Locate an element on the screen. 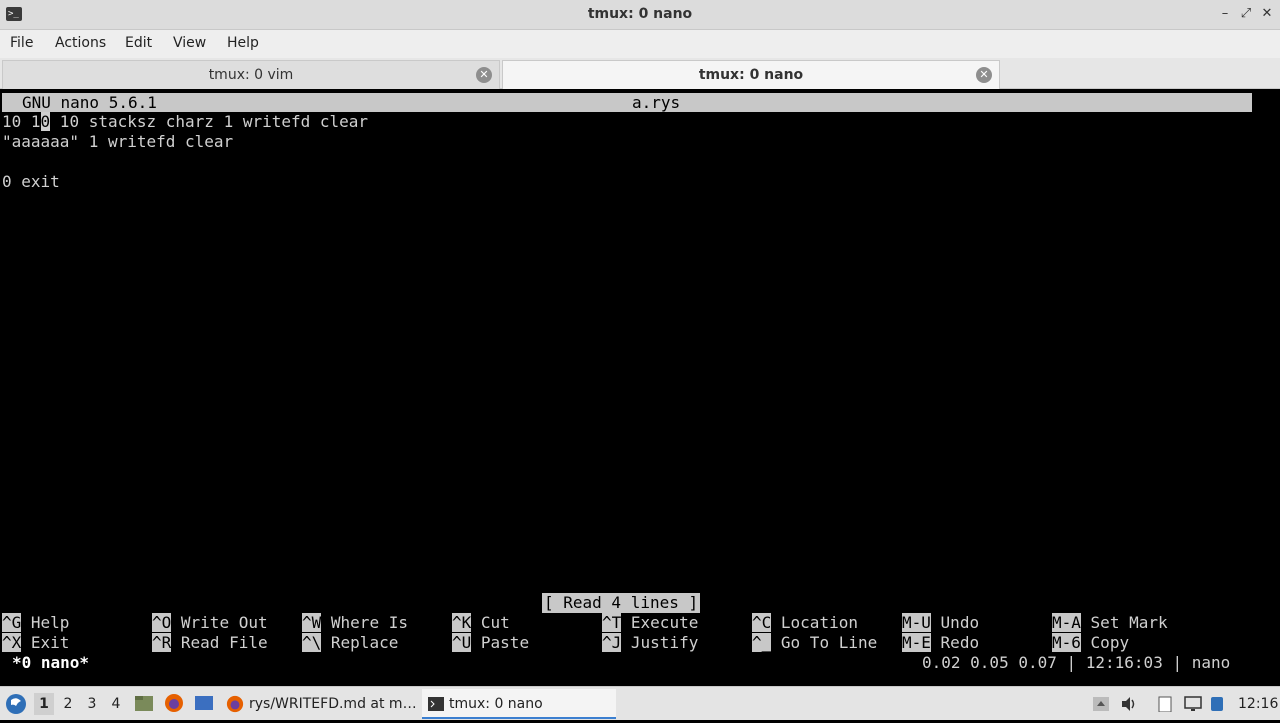  tray-up-arrow-icon is located at coordinates (1101, 704).